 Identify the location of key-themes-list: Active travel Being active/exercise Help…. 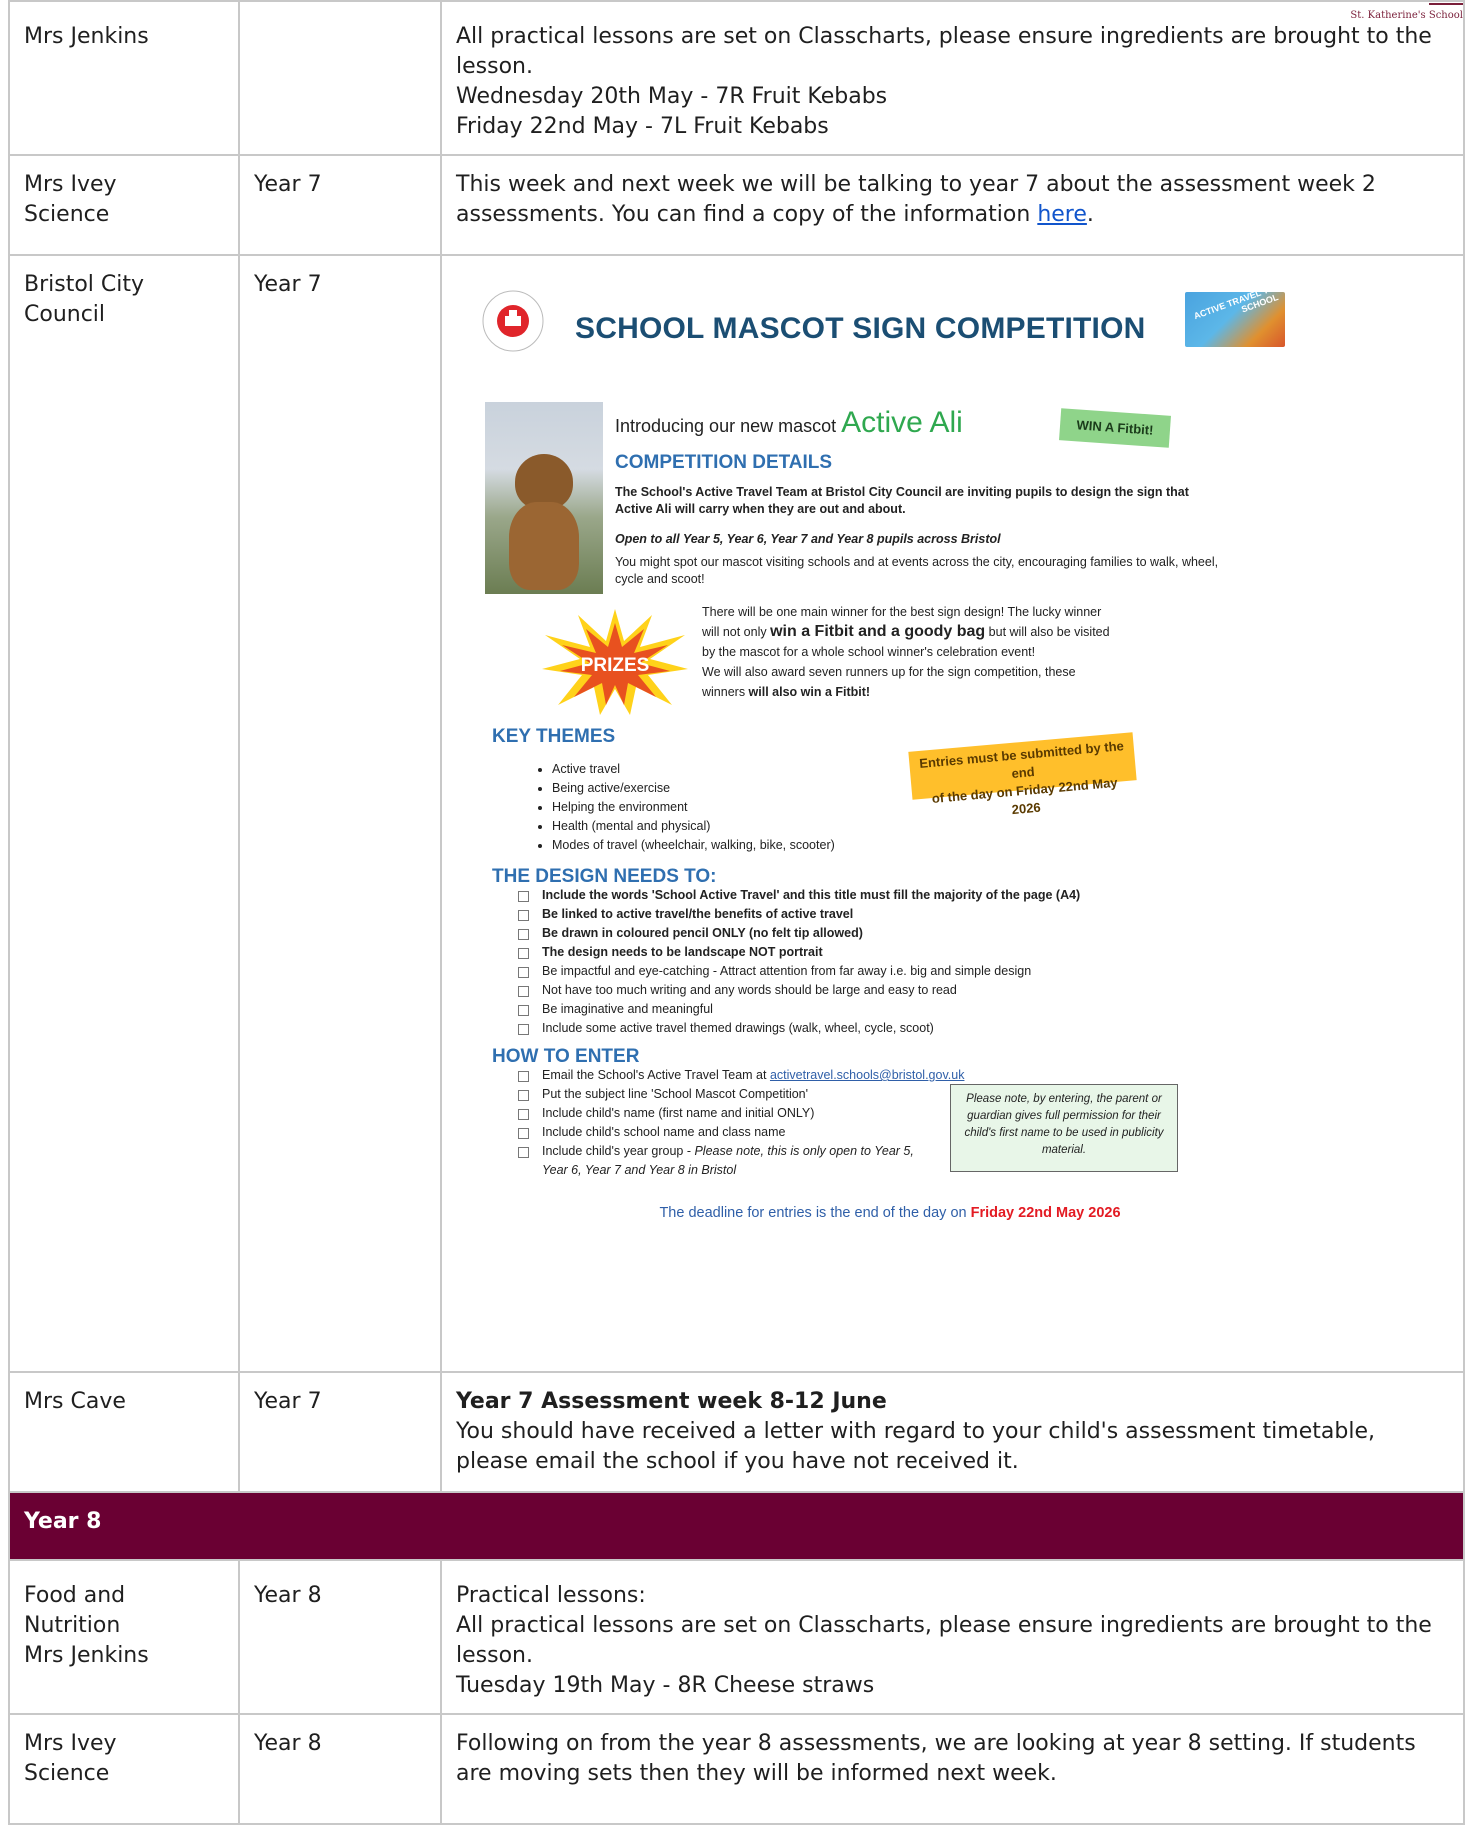
(673, 807).